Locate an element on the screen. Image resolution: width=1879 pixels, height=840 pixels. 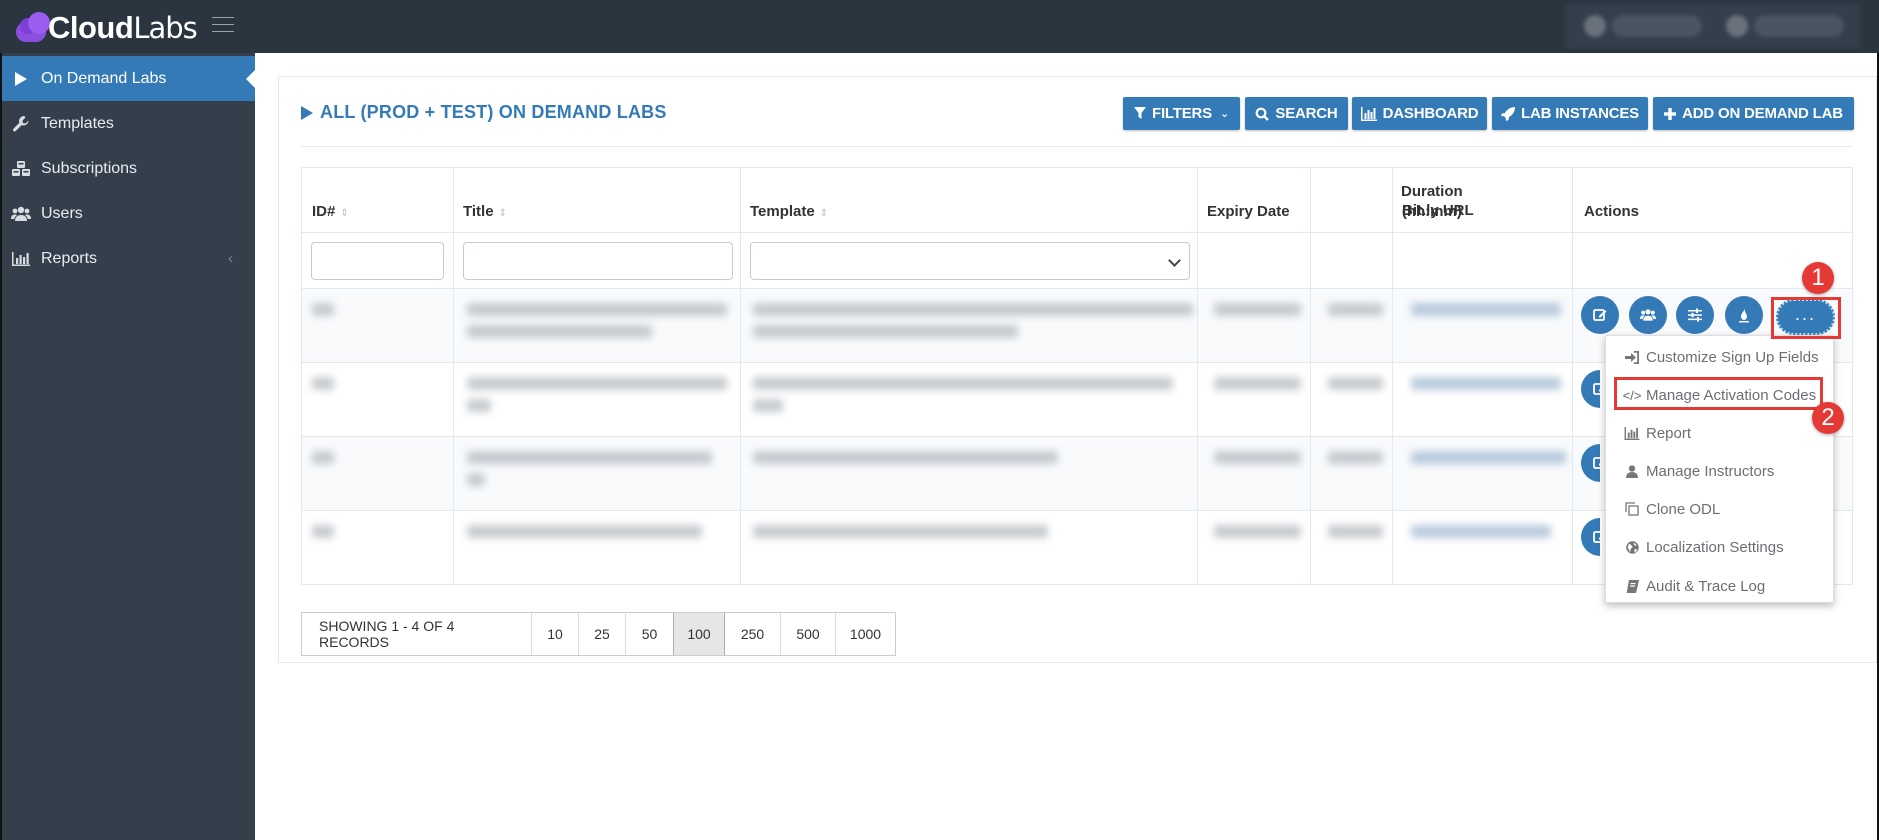
sidebar-item-subscriptions: Subscriptions is located at coordinates (128, 168).